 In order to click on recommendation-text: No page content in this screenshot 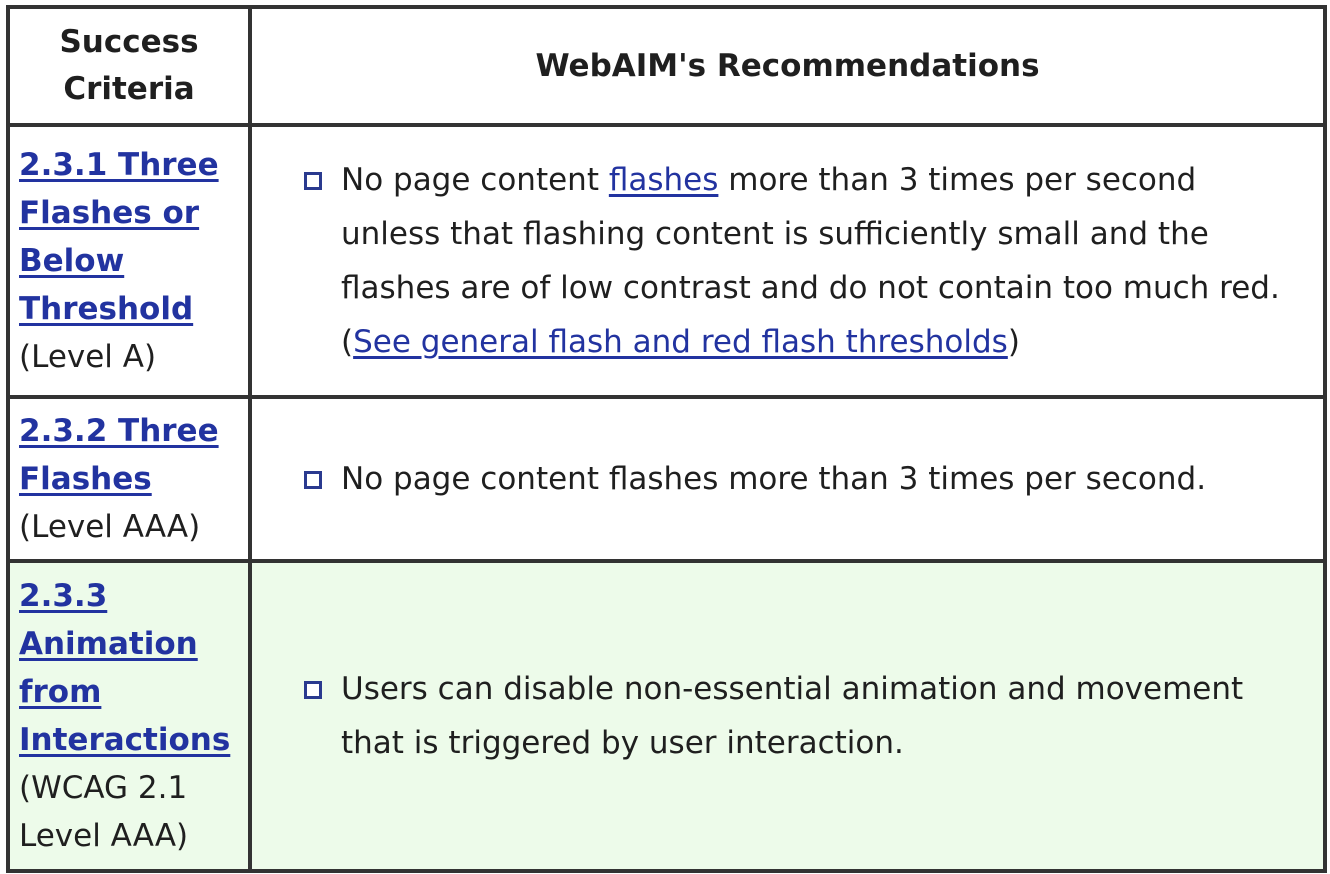, I will do `click(475, 180)`.